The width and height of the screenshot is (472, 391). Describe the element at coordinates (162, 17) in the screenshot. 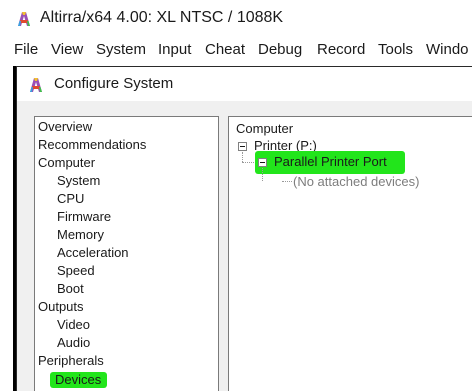

I see `app-title: Altirra/x64 4.00: XL NTSC / 1088K` at that location.